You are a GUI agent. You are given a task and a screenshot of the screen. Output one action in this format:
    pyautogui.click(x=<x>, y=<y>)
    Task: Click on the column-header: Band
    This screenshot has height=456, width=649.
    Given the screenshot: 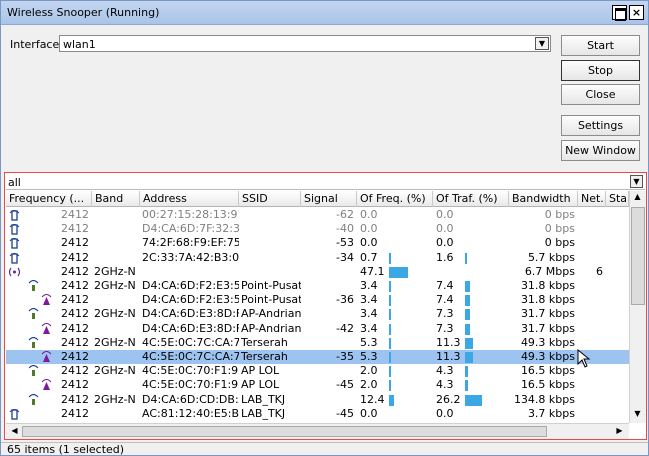 What is the action you would take?
    pyautogui.click(x=116, y=199)
    